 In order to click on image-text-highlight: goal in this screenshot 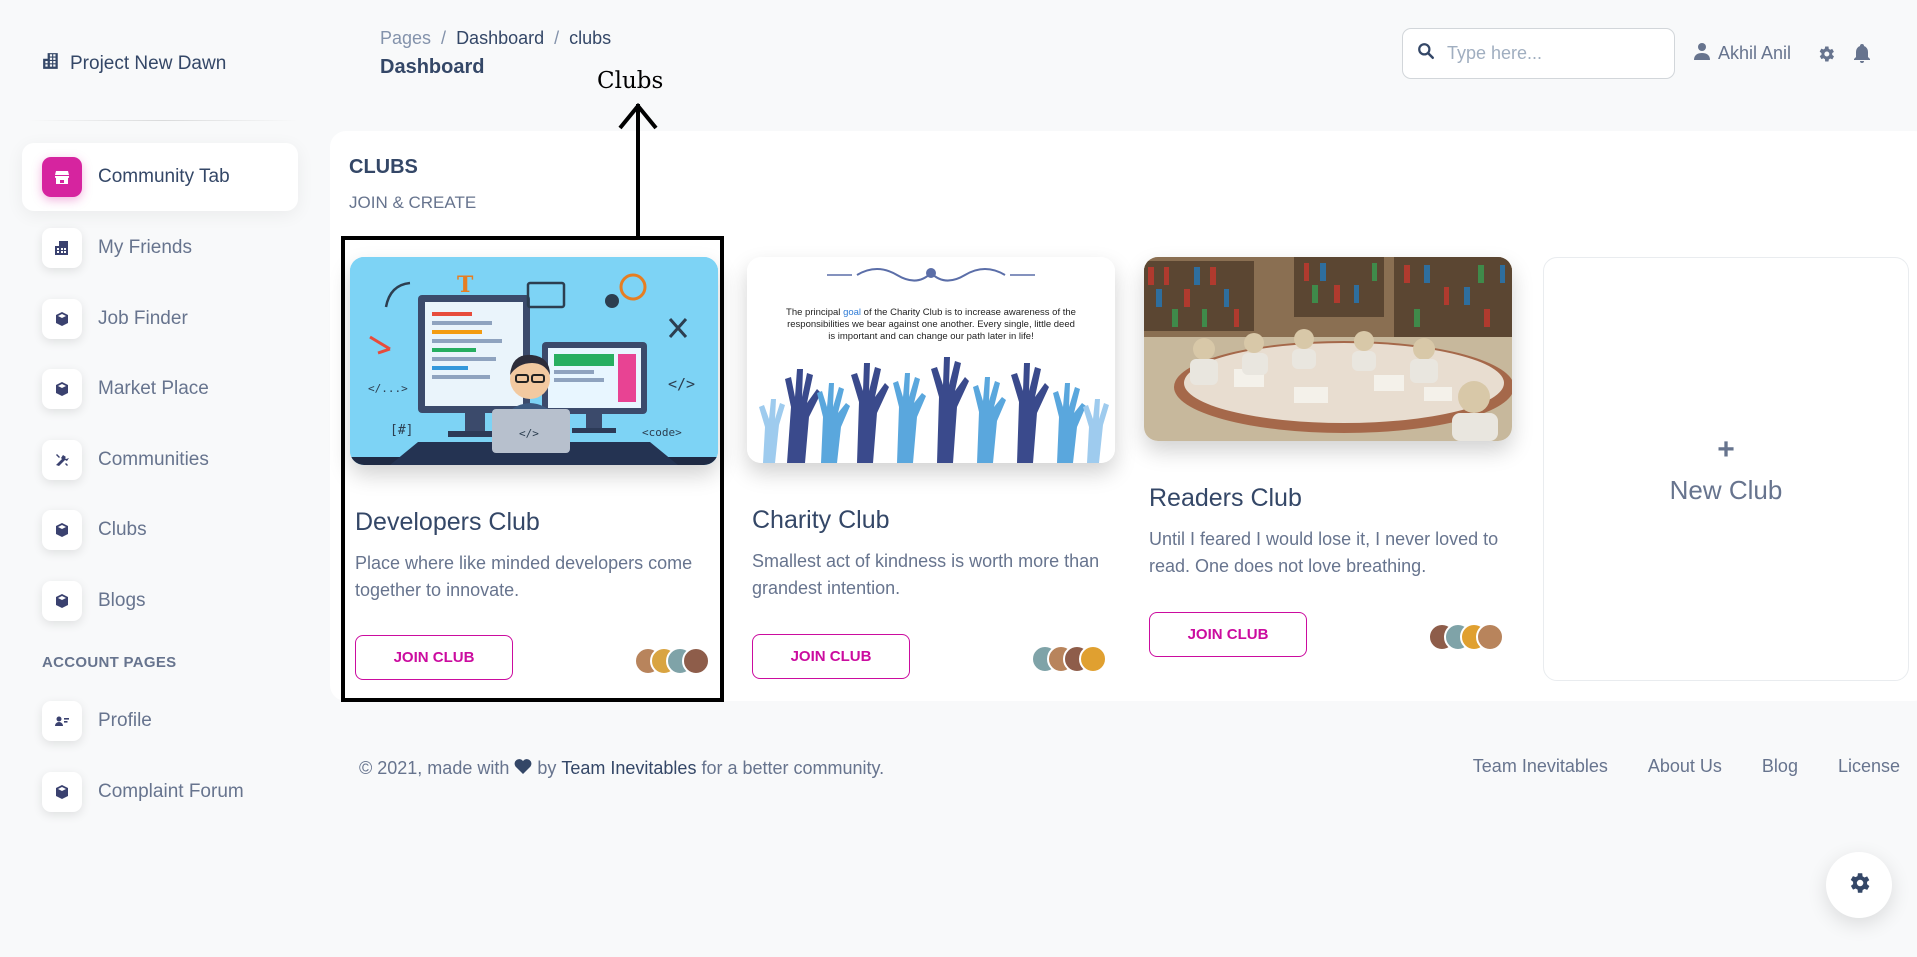, I will do `click(852, 312)`.